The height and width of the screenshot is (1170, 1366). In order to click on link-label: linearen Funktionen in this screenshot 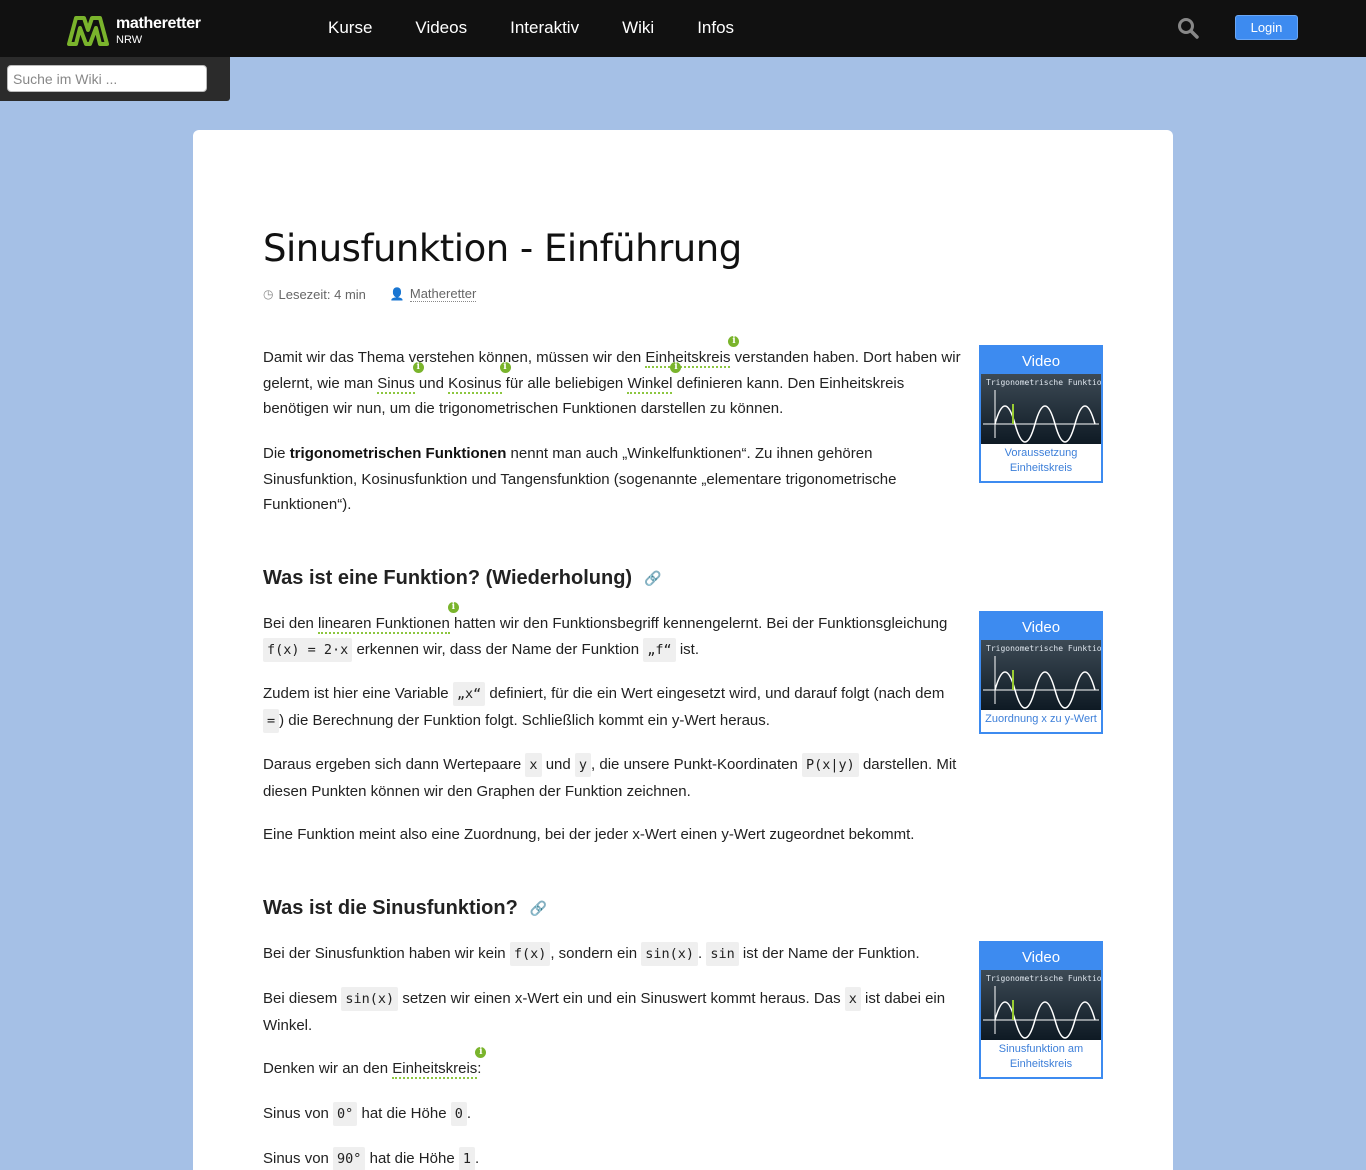, I will do `click(384, 623)`.